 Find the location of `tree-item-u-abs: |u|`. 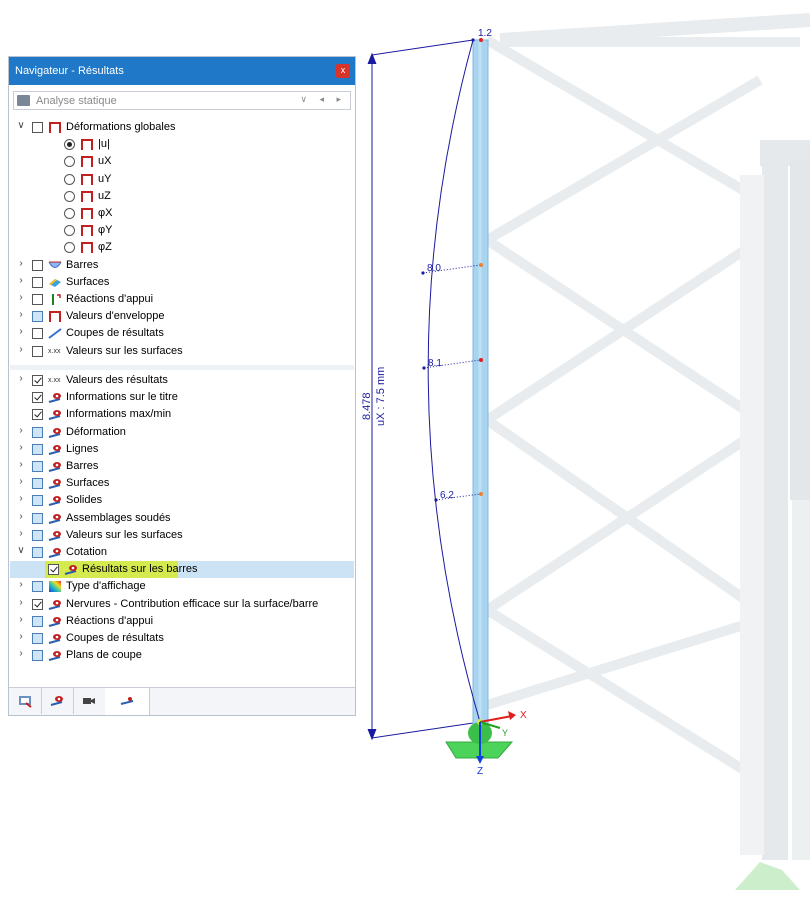

tree-item-u-abs: |u| is located at coordinates (182, 144).